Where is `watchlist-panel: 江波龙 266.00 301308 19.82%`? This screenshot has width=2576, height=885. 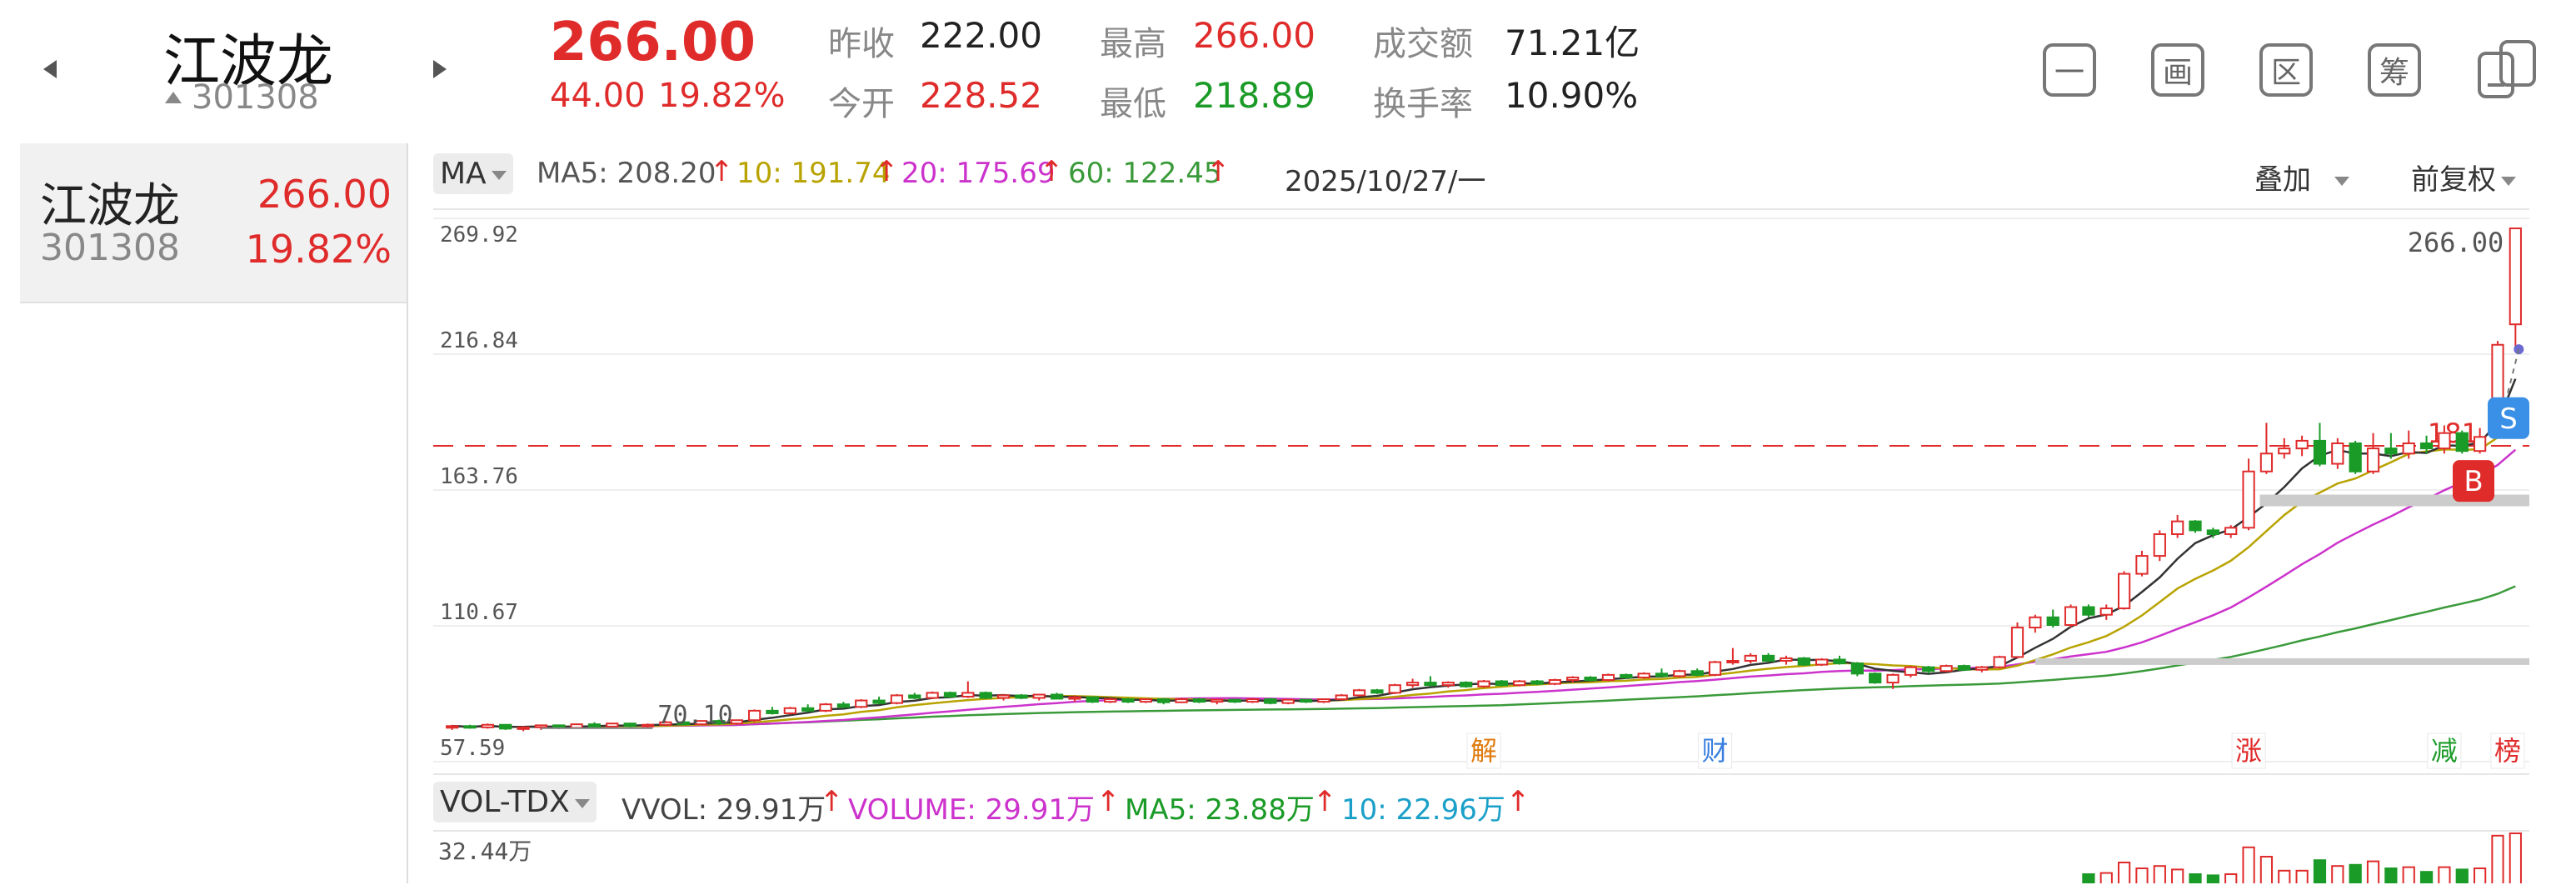
watchlist-panel: 江波龙 266.00 301308 19.82% is located at coordinates (214, 513).